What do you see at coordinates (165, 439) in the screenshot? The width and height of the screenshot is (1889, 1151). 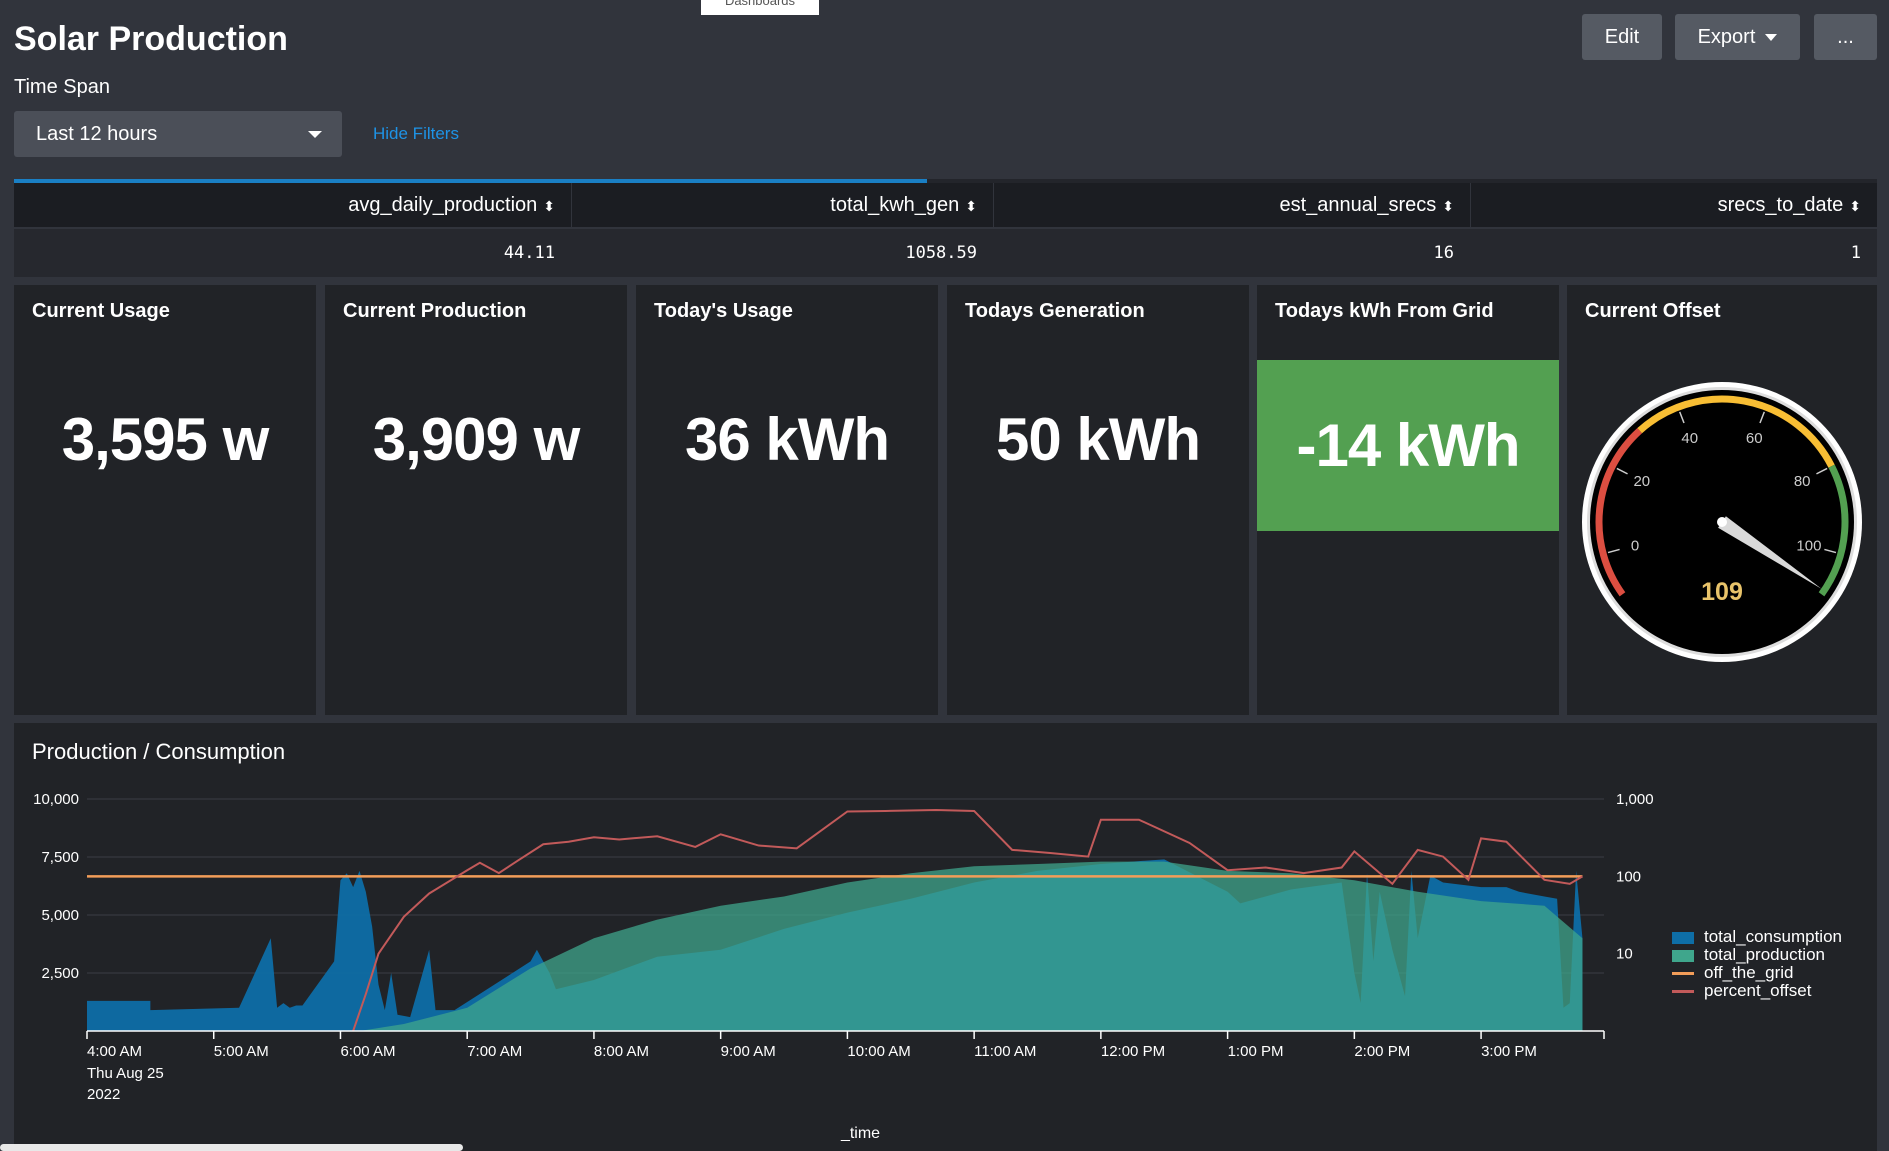 I see `single-value: 3,595 w` at bounding box center [165, 439].